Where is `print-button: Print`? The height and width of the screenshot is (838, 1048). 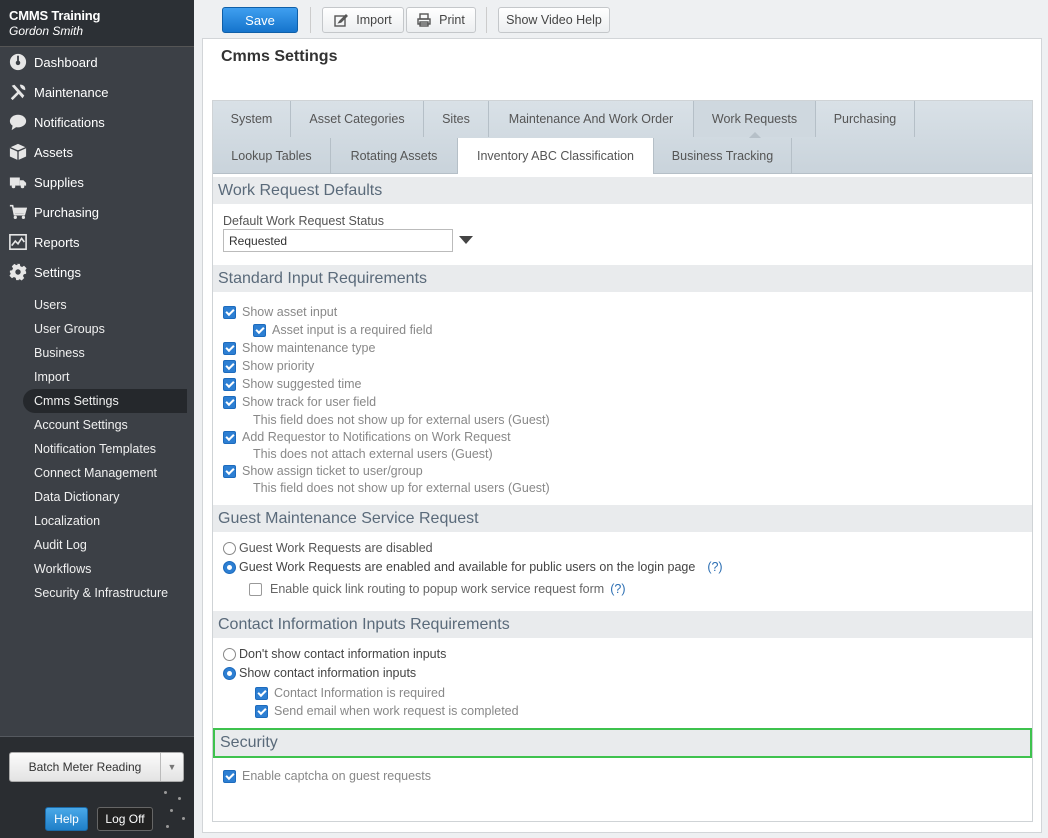 print-button: Print is located at coordinates (441, 20).